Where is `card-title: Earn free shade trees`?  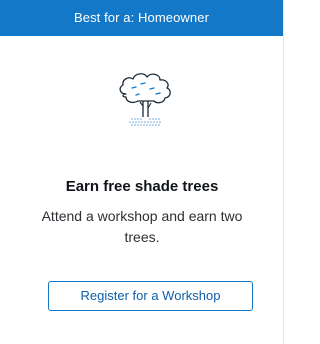 card-title: Earn free shade trees is located at coordinates (142, 186).